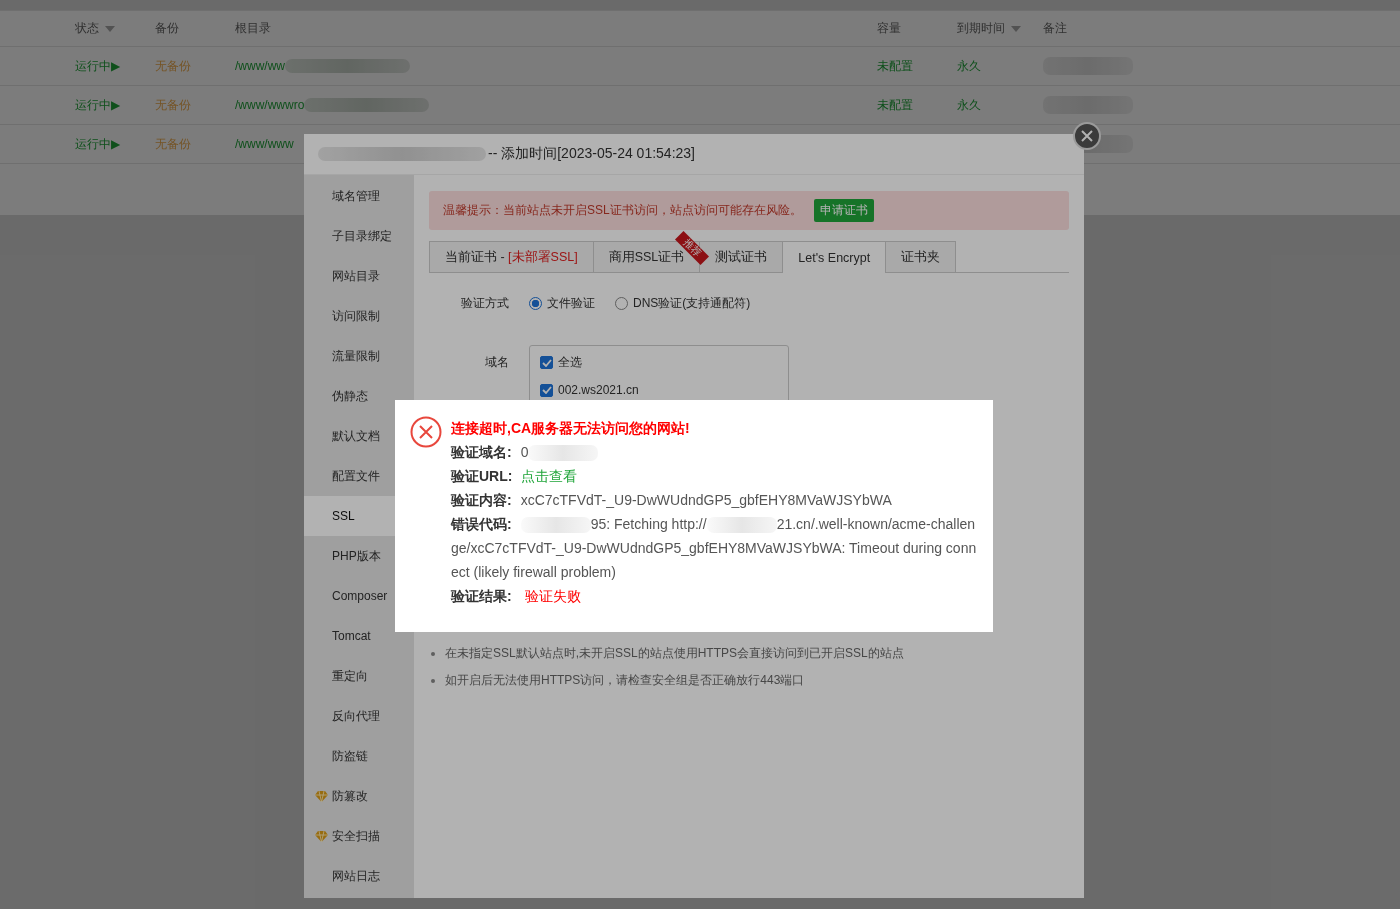 The width and height of the screenshot is (1400, 909). What do you see at coordinates (674, 653) in the screenshot?
I see `note-text: 在未指定SSL默认站点时,未开启SSL的站点使用HTTPS会直接访问到已开启SSL的站点` at bounding box center [674, 653].